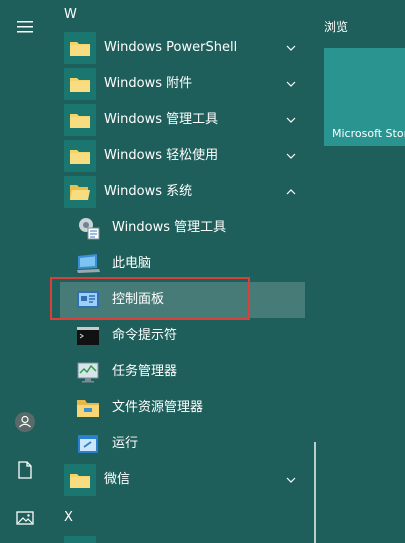 This screenshot has width=405, height=543. Describe the element at coordinates (145, 335) in the screenshot. I see `app-label: 命令提示符` at that location.